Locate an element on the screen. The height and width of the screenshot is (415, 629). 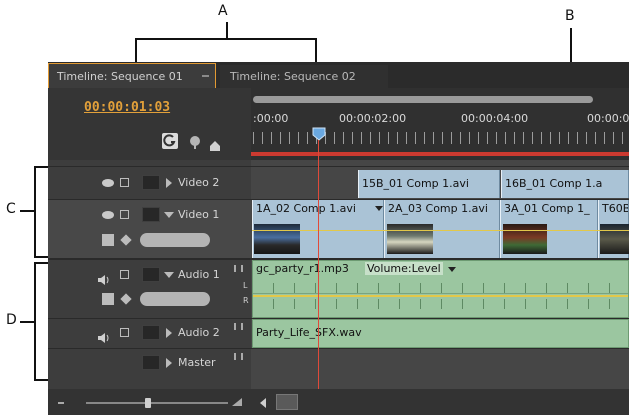
expand-audio-2-icon is located at coordinates (169, 333).